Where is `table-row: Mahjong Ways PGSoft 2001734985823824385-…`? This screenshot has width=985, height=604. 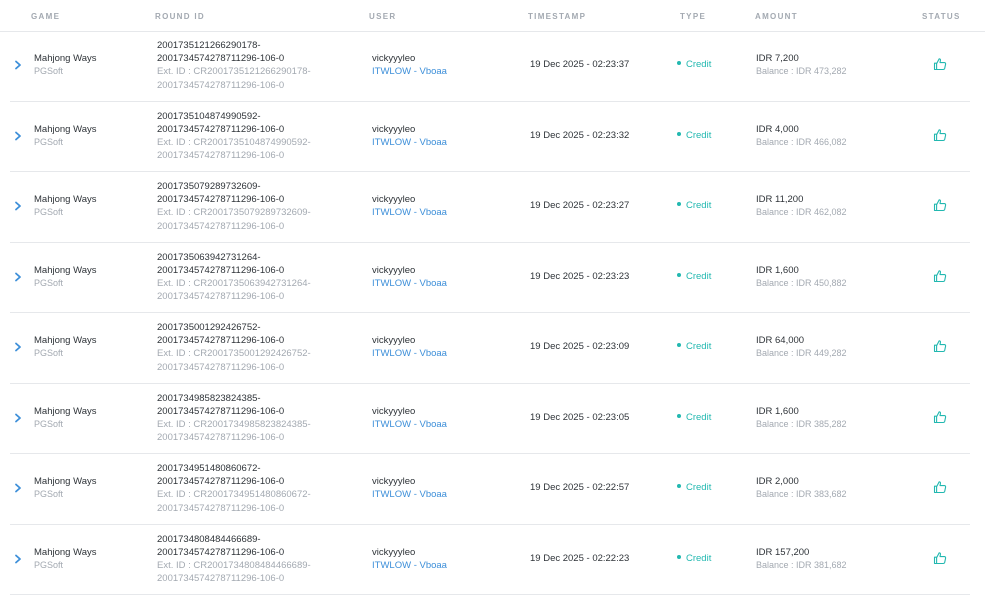 table-row: Mahjong Ways PGSoft 2001734985823824385-… is located at coordinates (490, 419).